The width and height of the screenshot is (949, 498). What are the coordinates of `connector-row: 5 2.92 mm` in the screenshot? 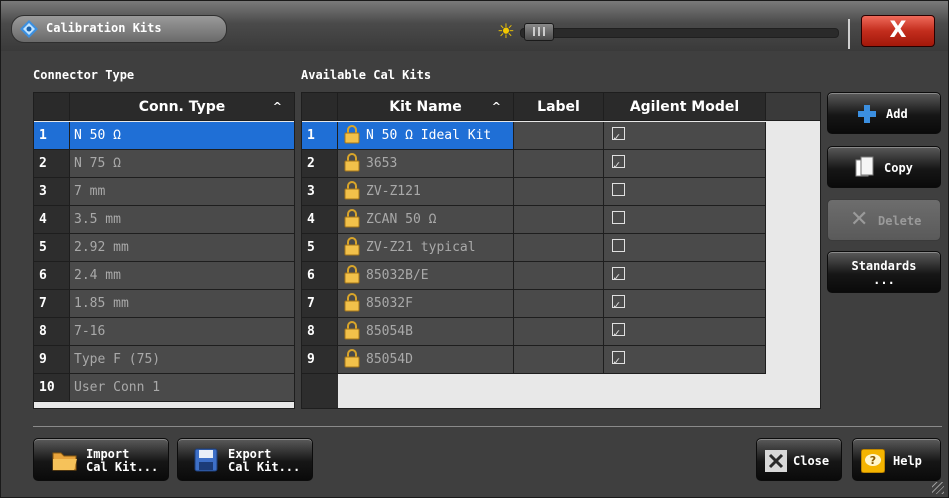 It's located at (164, 248).